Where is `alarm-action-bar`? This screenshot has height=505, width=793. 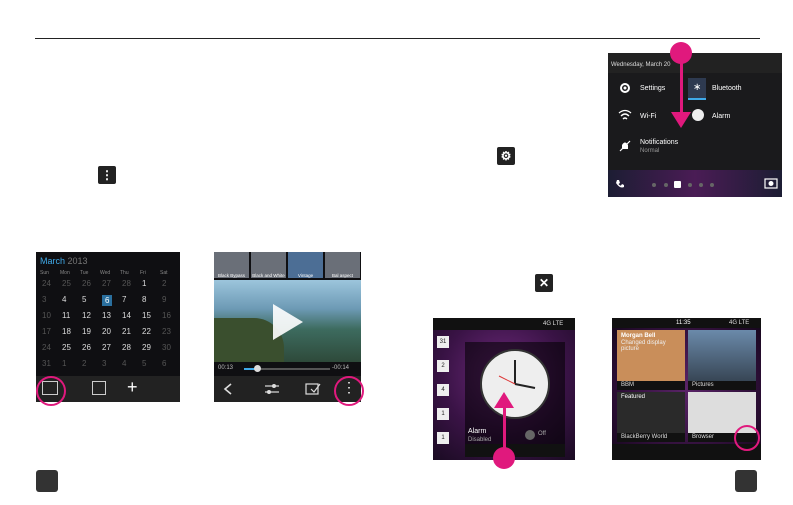 alarm-action-bar is located at coordinates (515, 450).